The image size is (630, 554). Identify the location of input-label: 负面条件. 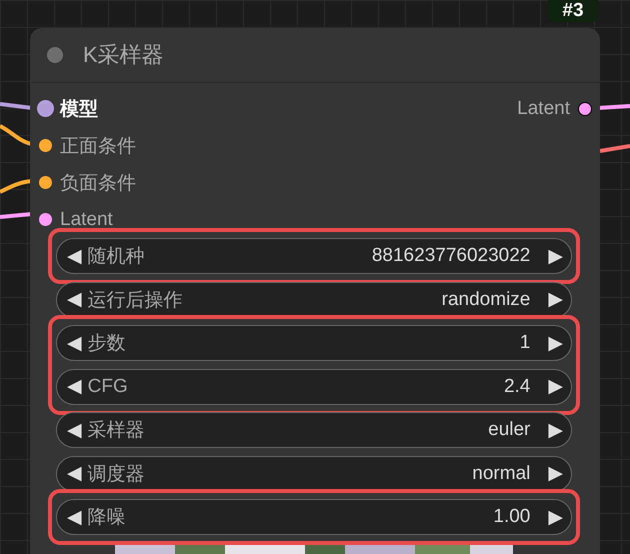
(98, 184).